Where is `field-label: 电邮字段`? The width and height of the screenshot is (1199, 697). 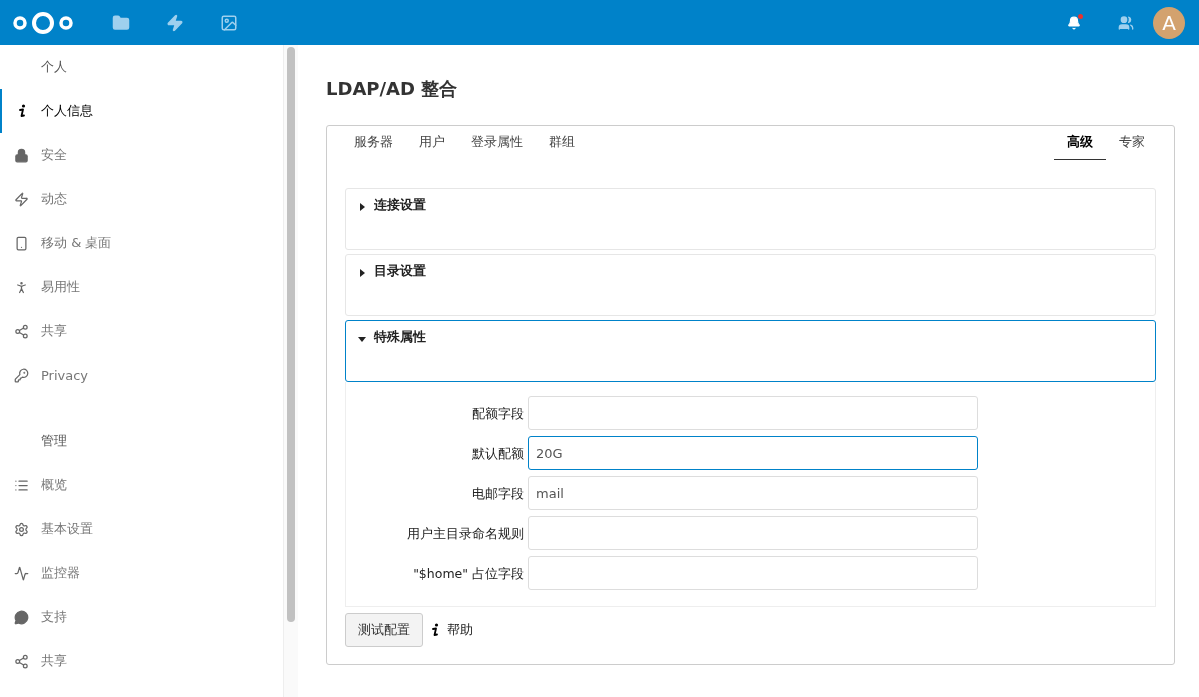
field-label: 电邮字段 is located at coordinates (498, 494).